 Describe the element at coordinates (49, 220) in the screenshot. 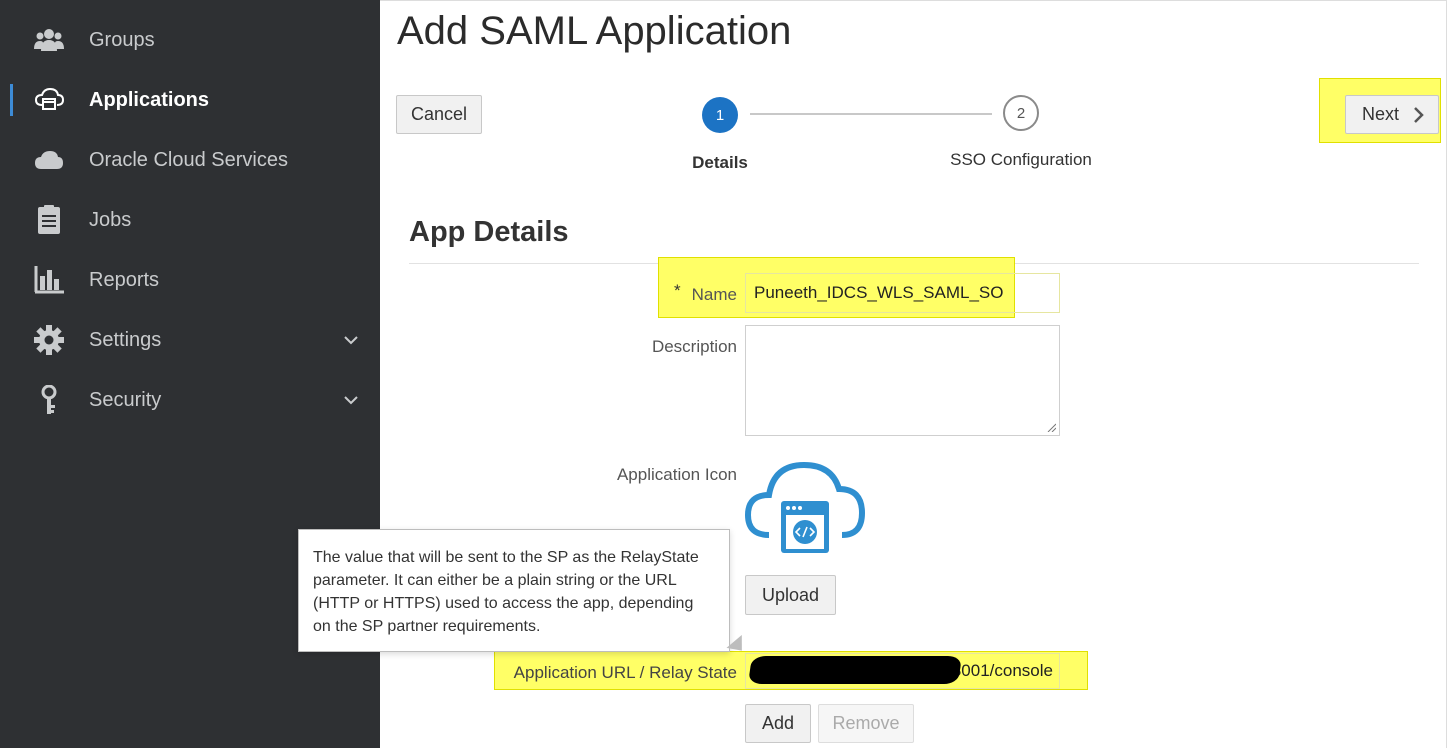

I see `clipboard-icon` at that location.